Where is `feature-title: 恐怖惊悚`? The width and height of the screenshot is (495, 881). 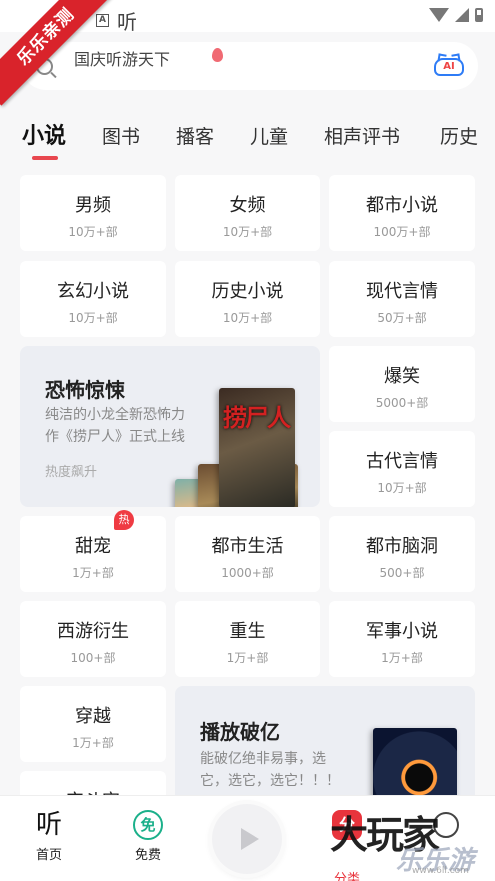
feature-title: 恐怖惊悚 is located at coordinates (85, 390).